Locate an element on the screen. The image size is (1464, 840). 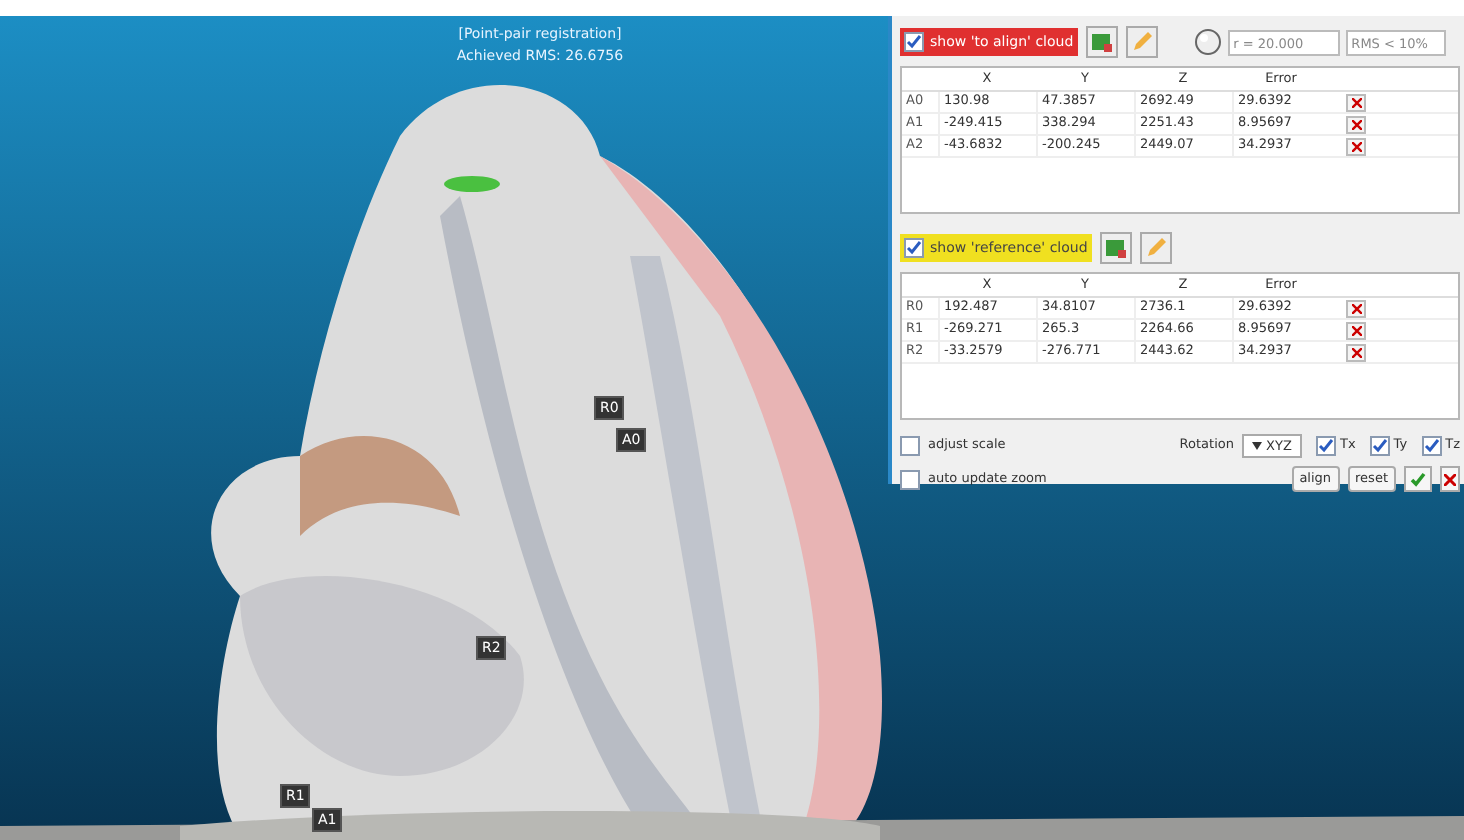
sphere-icon is located at coordinates (1207, 42).